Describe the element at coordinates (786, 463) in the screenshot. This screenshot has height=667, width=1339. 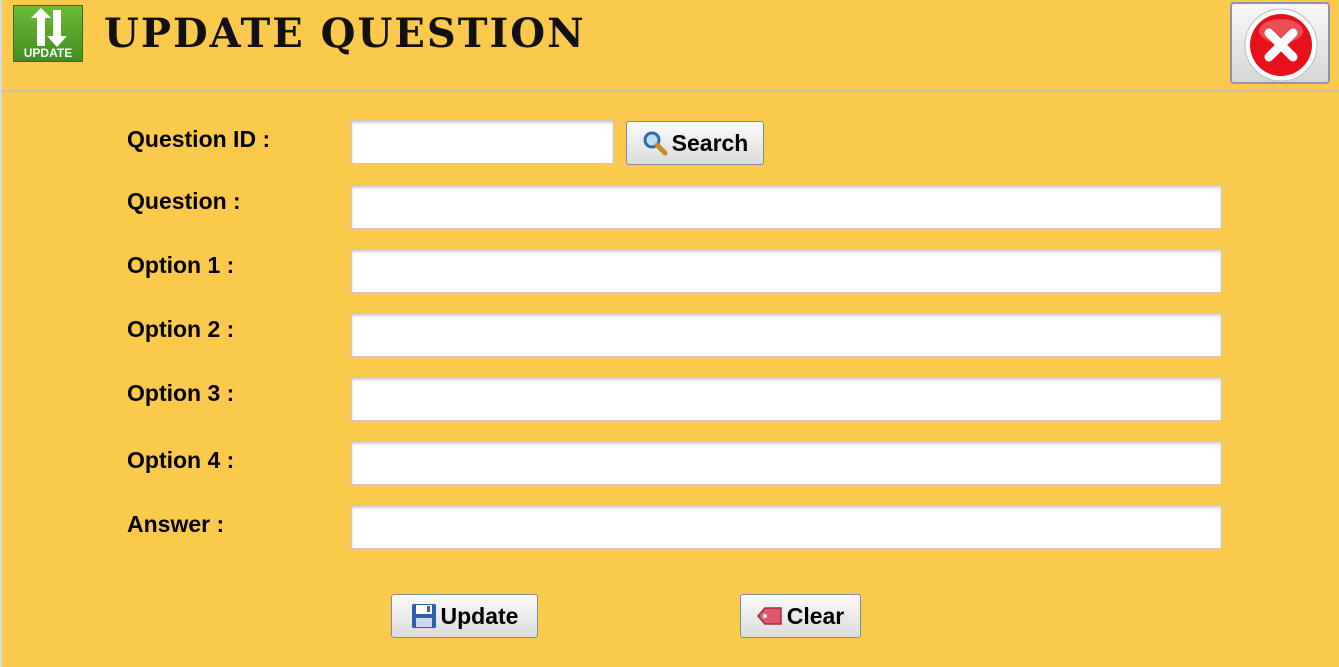
I see `option4-input` at that location.